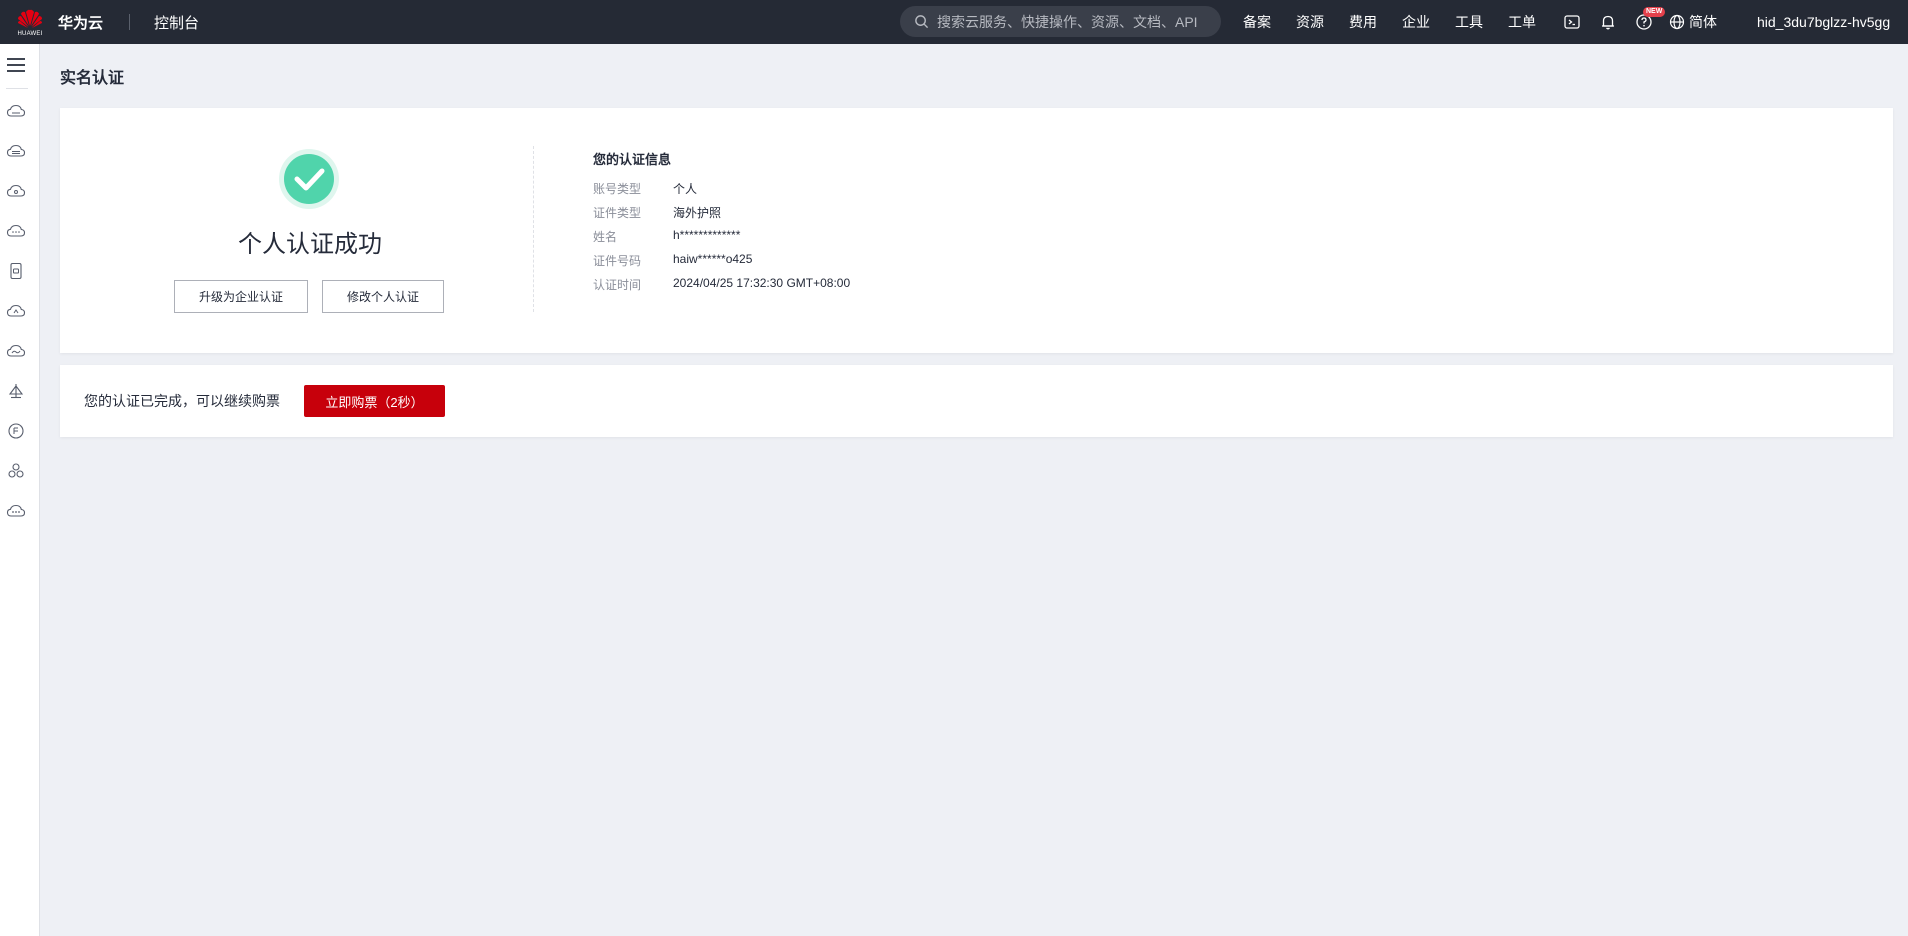 The image size is (1908, 936). Describe the element at coordinates (617, 213) in the screenshot. I see `info-label: 证件类型` at that location.